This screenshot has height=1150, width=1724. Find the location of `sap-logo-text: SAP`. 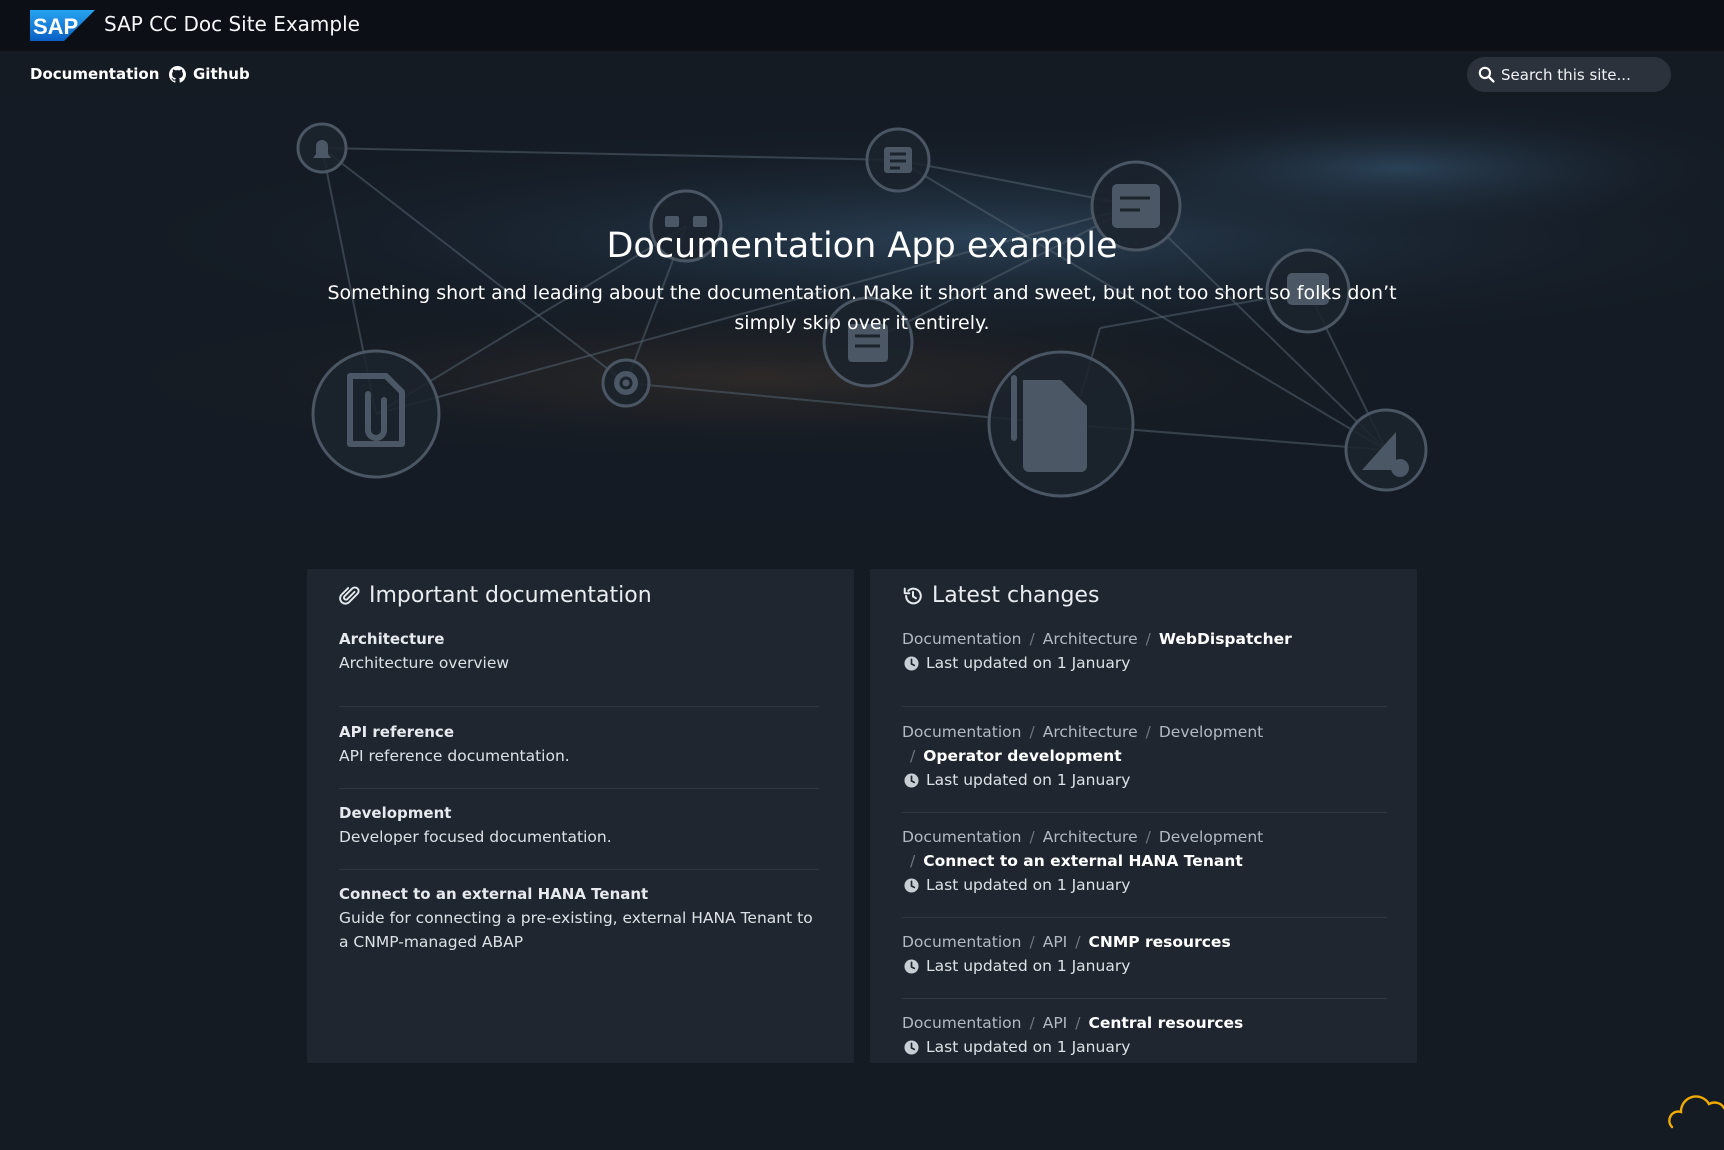

sap-logo-text: SAP is located at coordinates (55, 26).